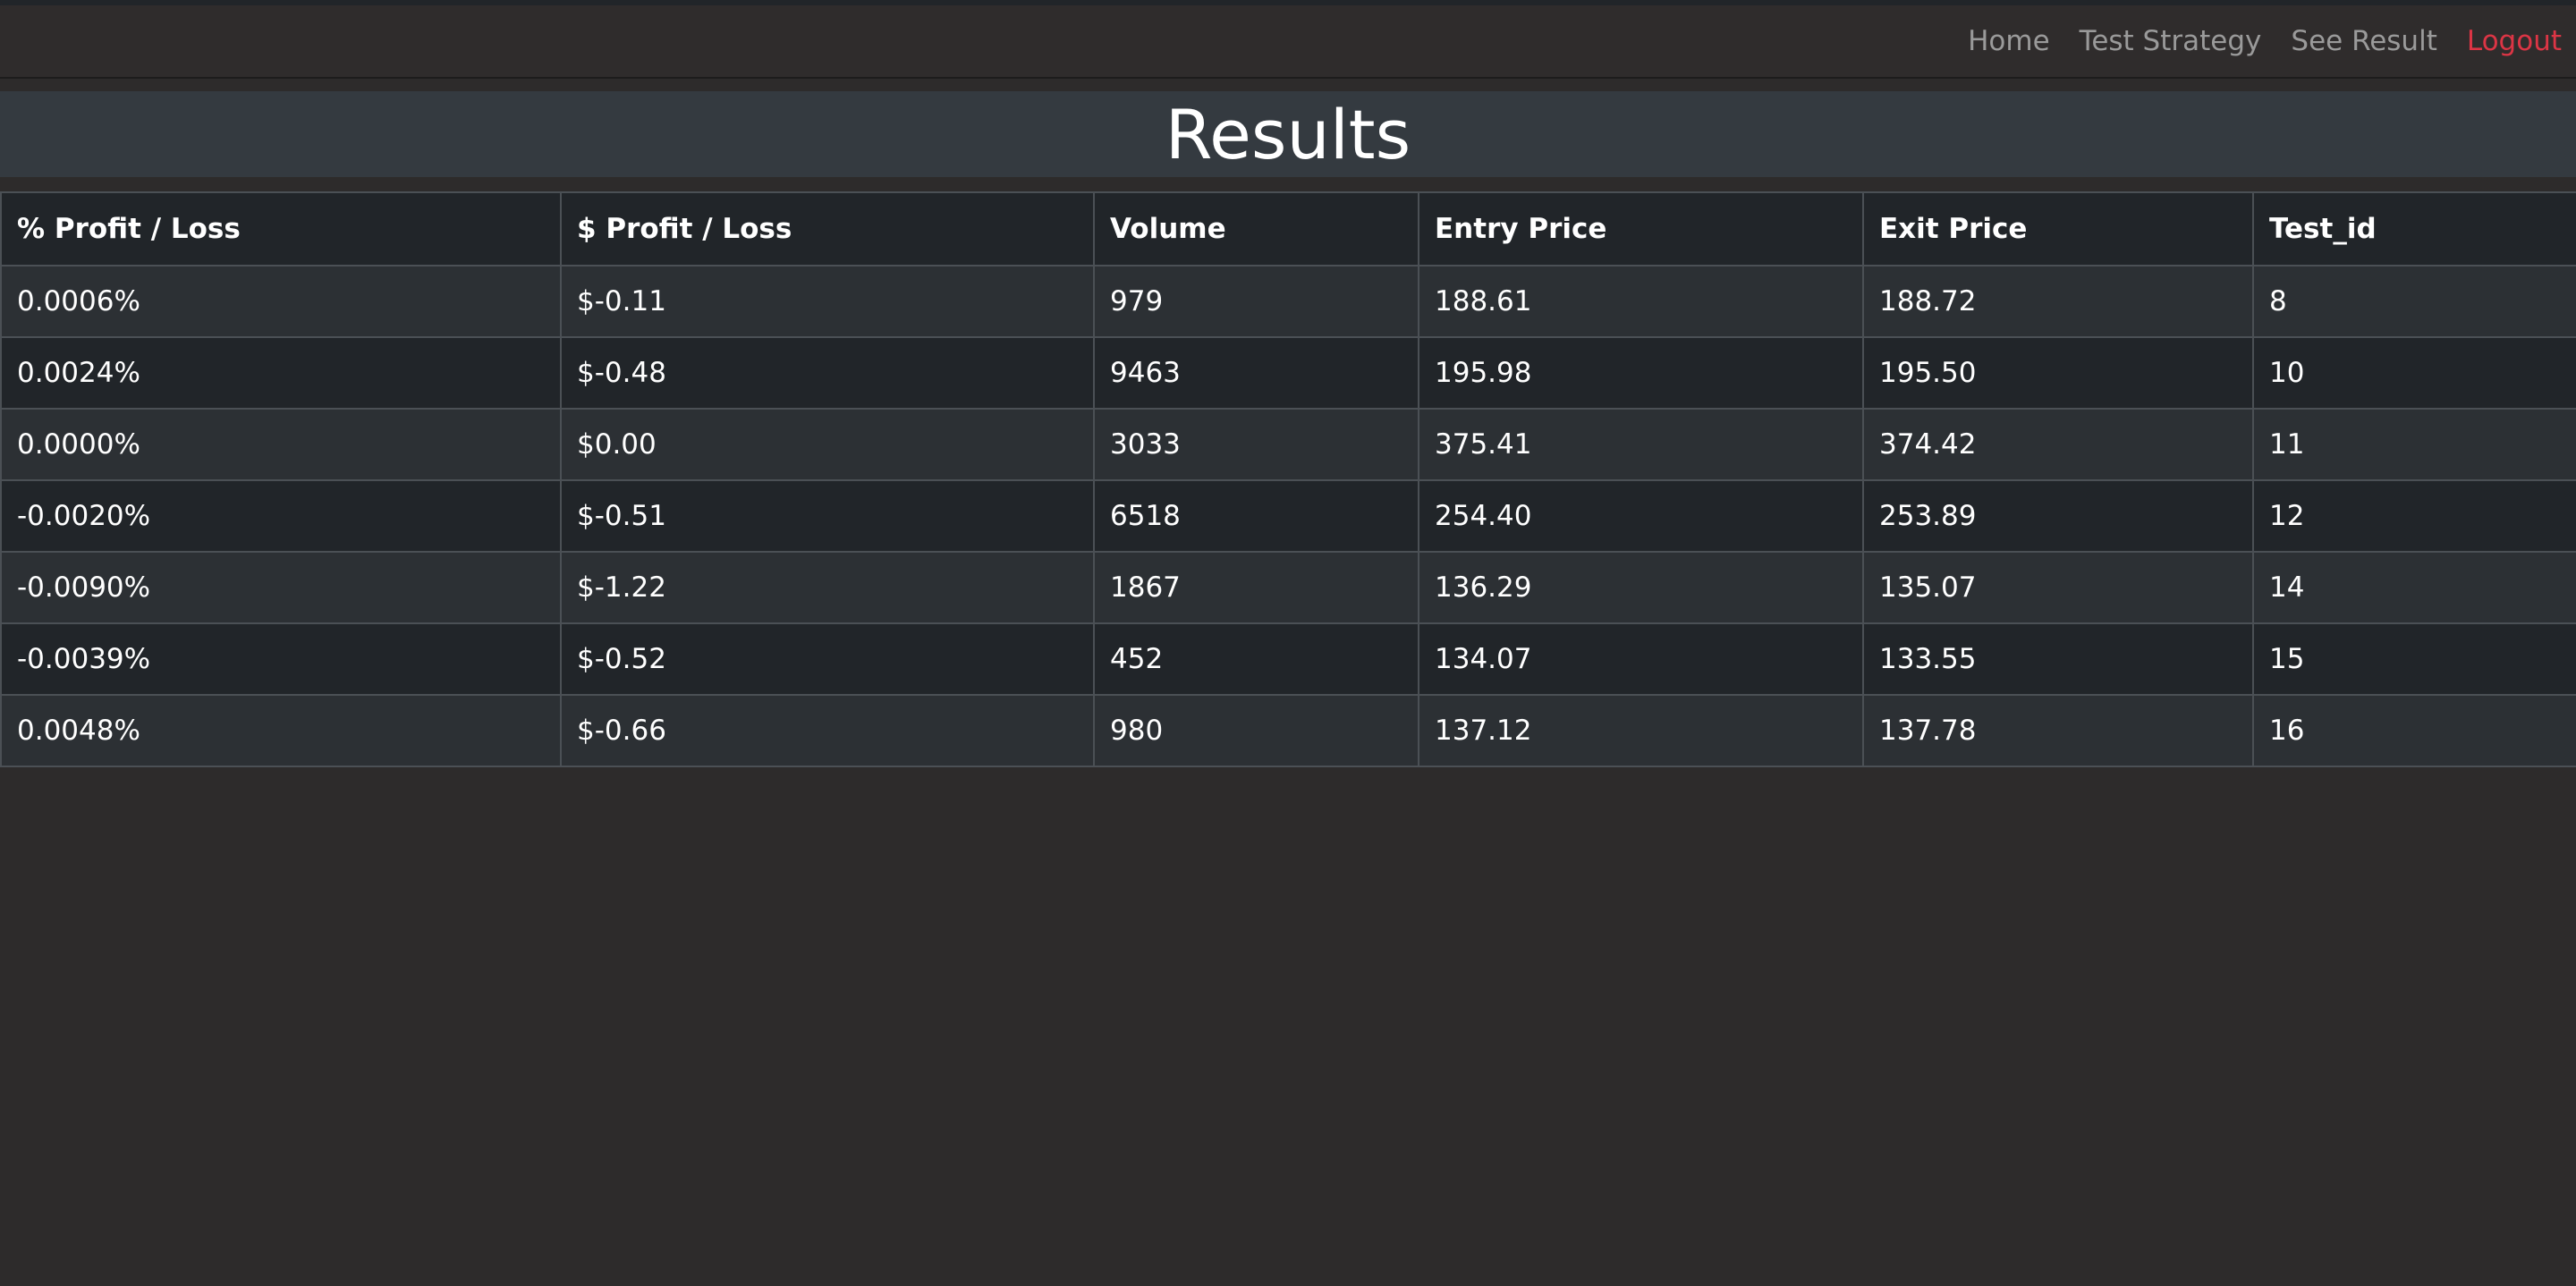 The height and width of the screenshot is (1286, 2576). What do you see at coordinates (1256, 516) in the screenshot?
I see `cell-volume: 6518` at bounding box center [1256, 516].